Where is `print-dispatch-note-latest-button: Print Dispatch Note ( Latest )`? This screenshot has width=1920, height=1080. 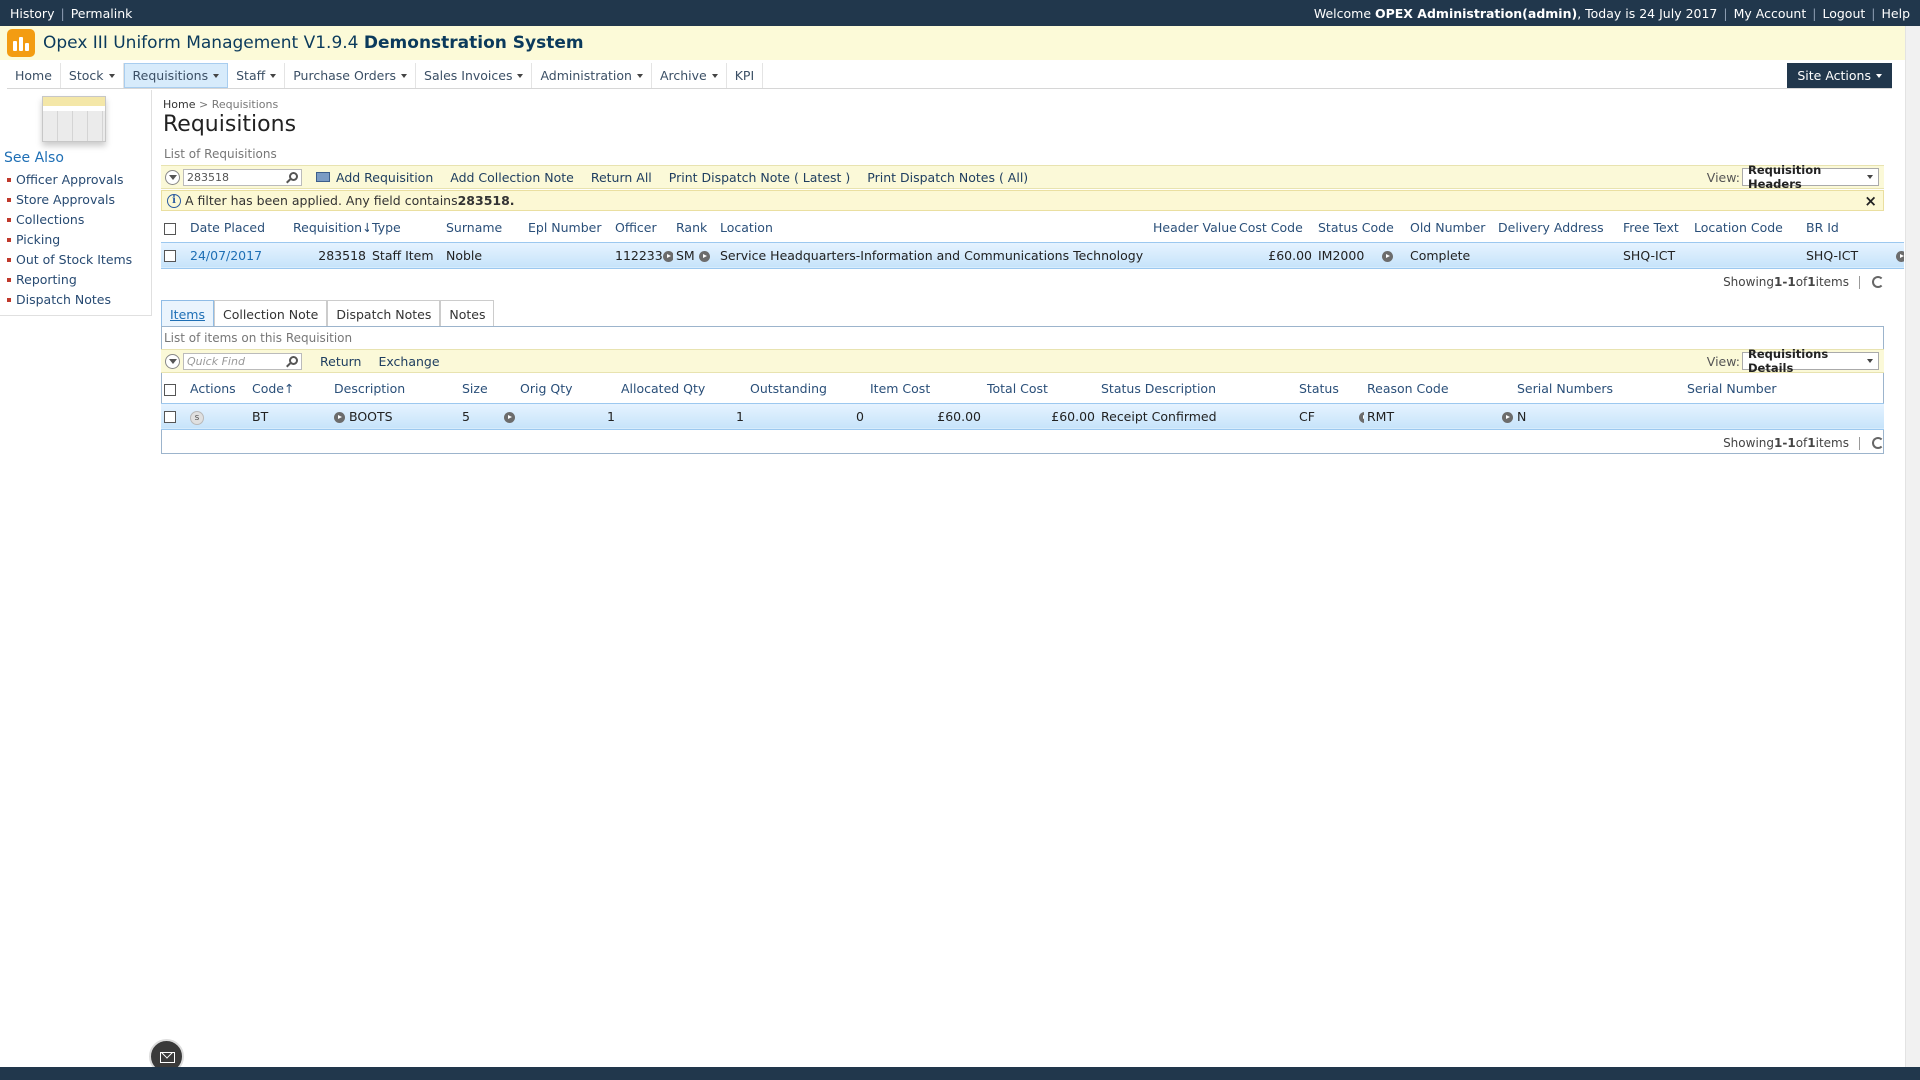
print-dispatch-note-latest-button: Print Dispatch Note ( Latest ) is located at coordinates (760, 177).